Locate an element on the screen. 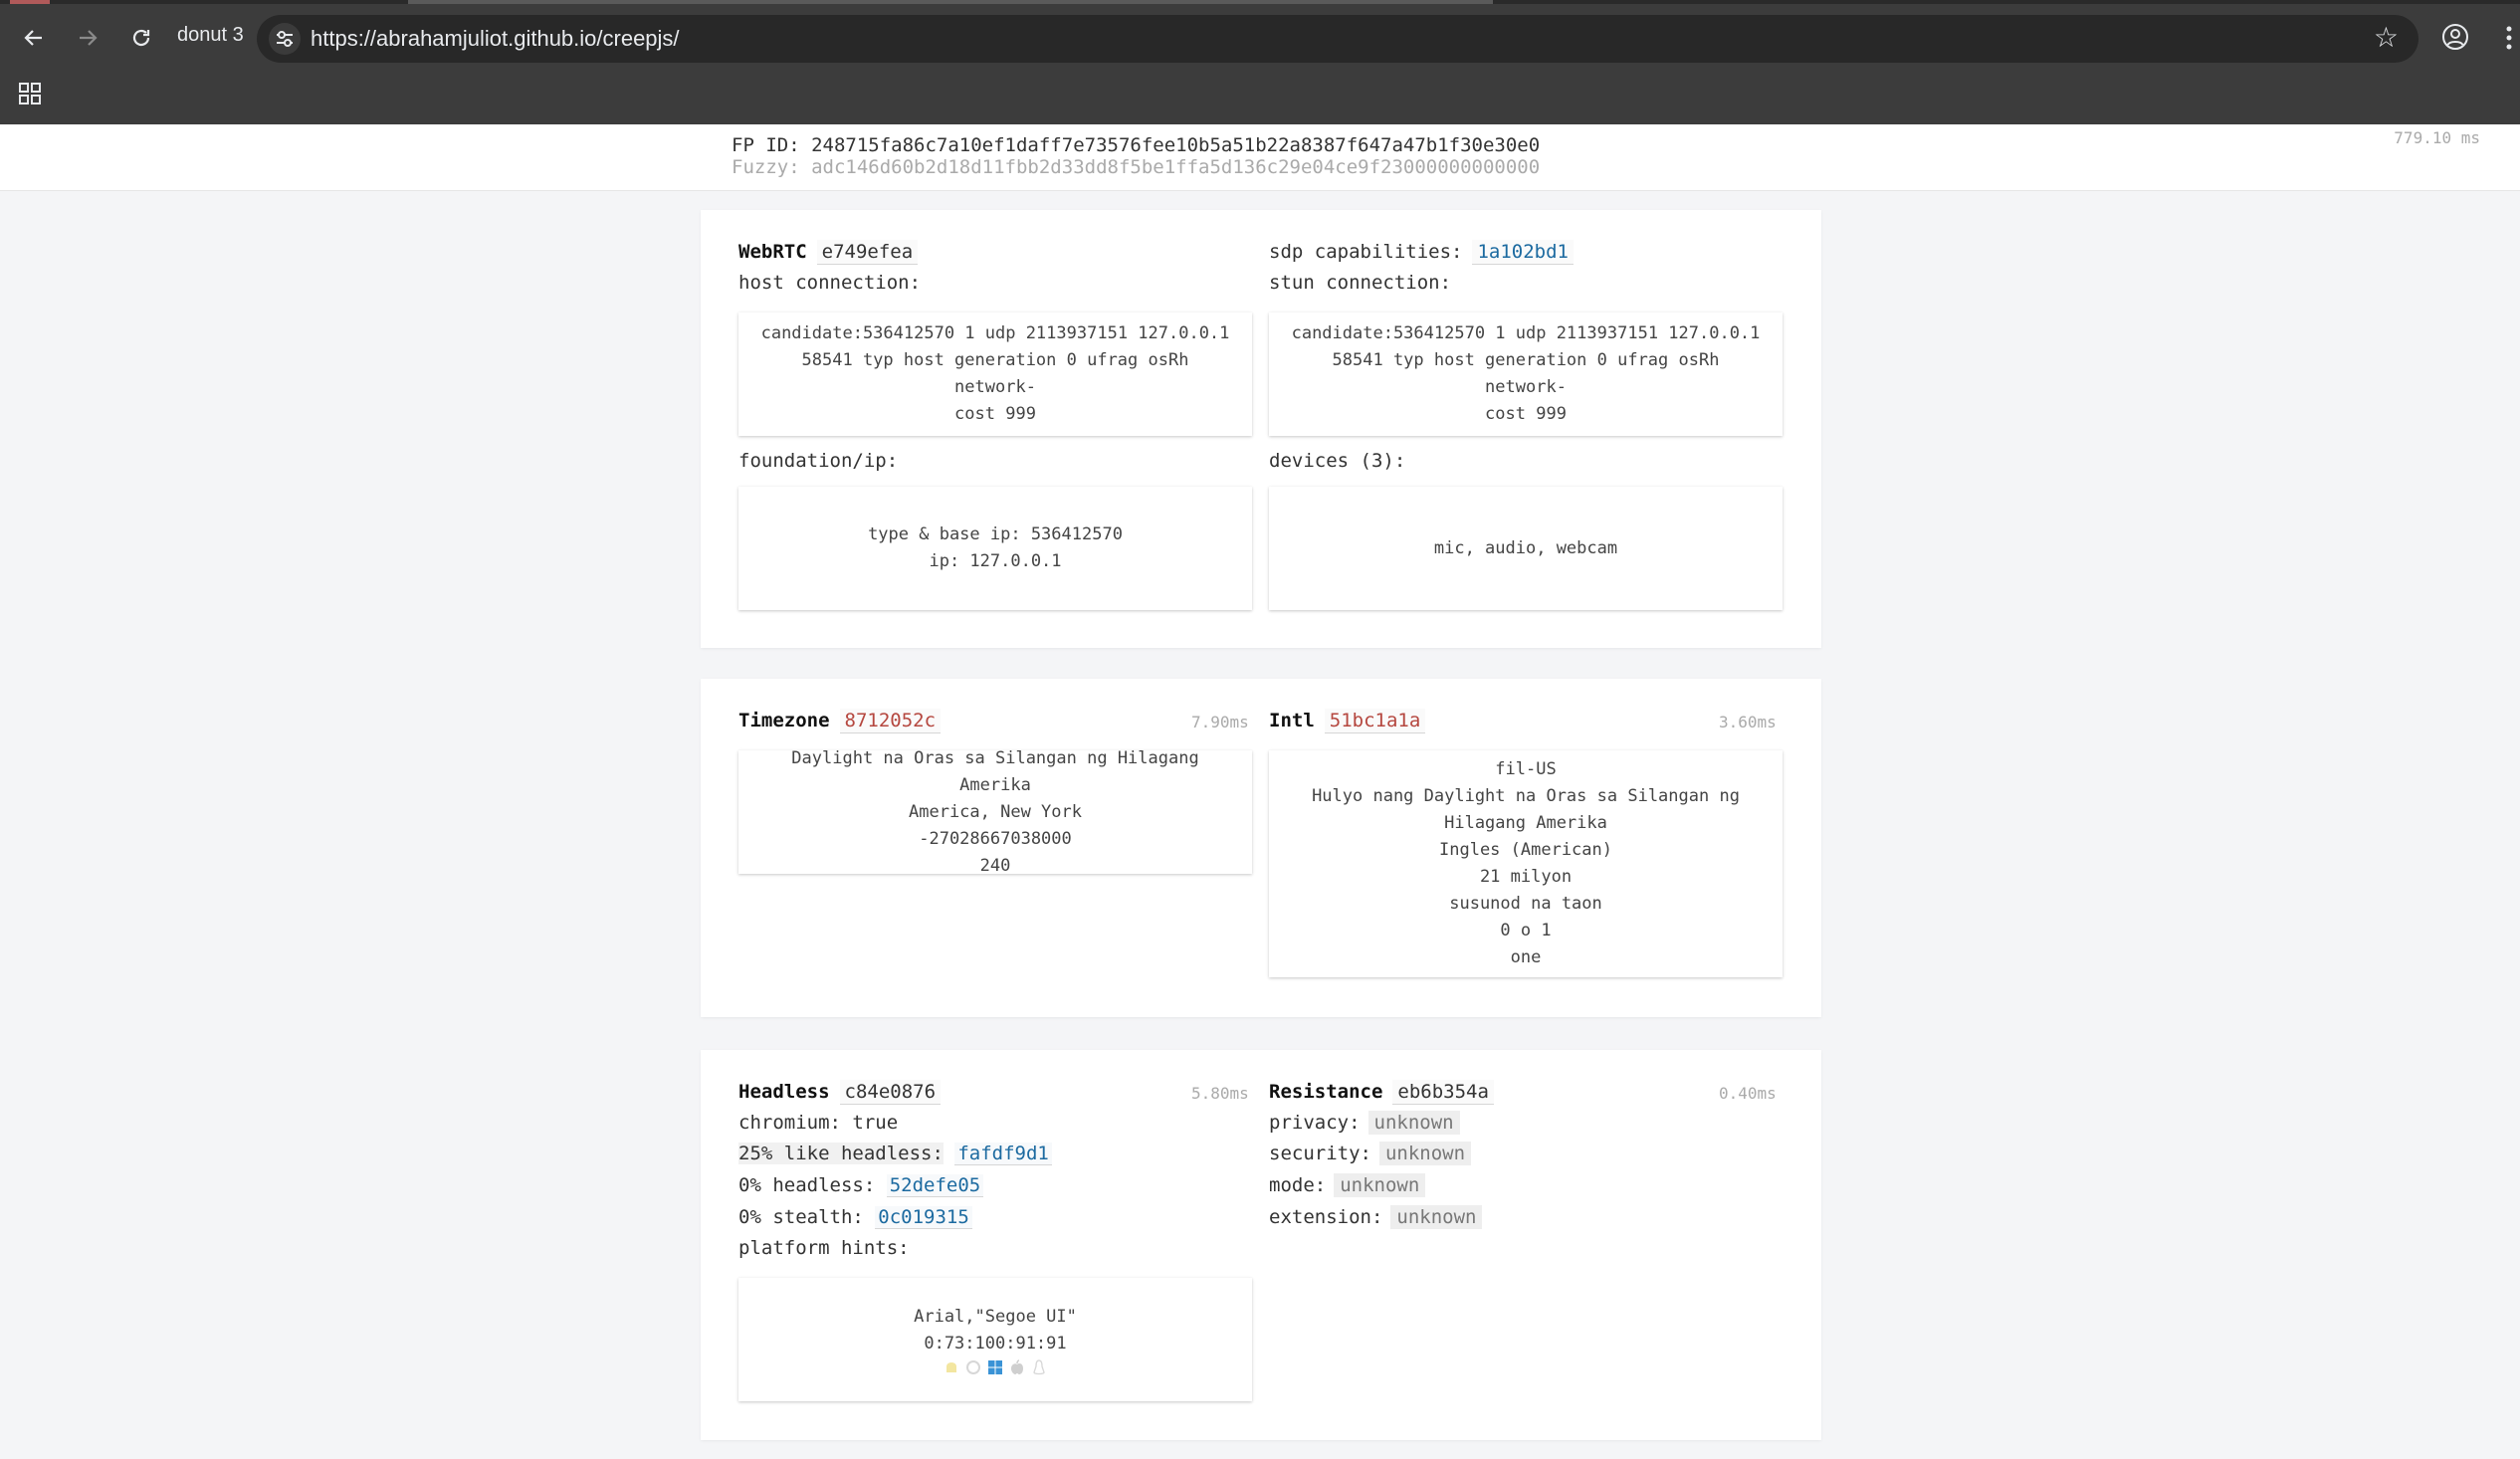 The width and height of the screenshot is (2520, 1459). headless-label: 0% headless: is located at coordinates (807, 1185).